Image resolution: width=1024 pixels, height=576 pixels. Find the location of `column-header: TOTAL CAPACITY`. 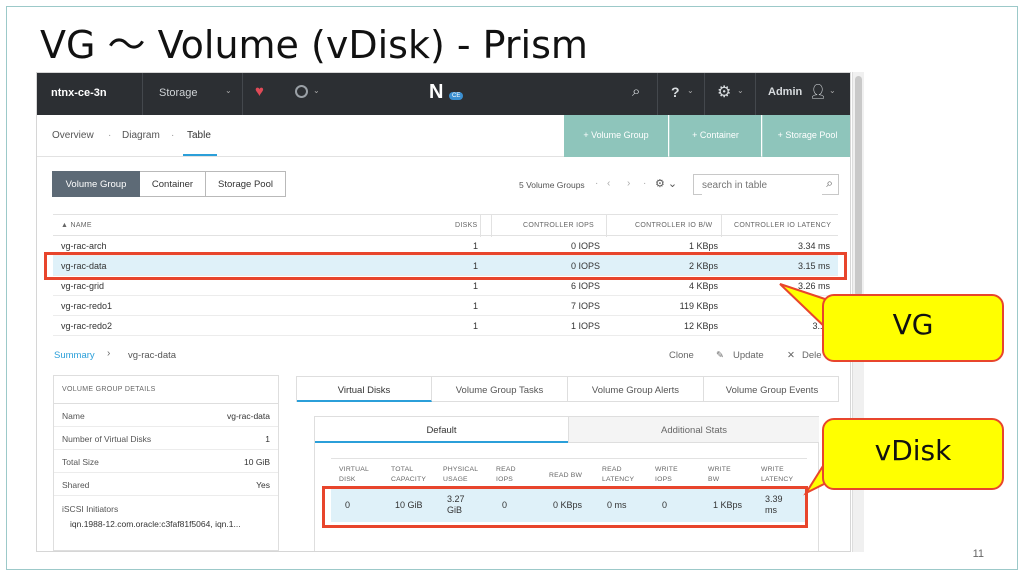

column-header: TOTAL CAPACITY is located at coordinates (408, 475).